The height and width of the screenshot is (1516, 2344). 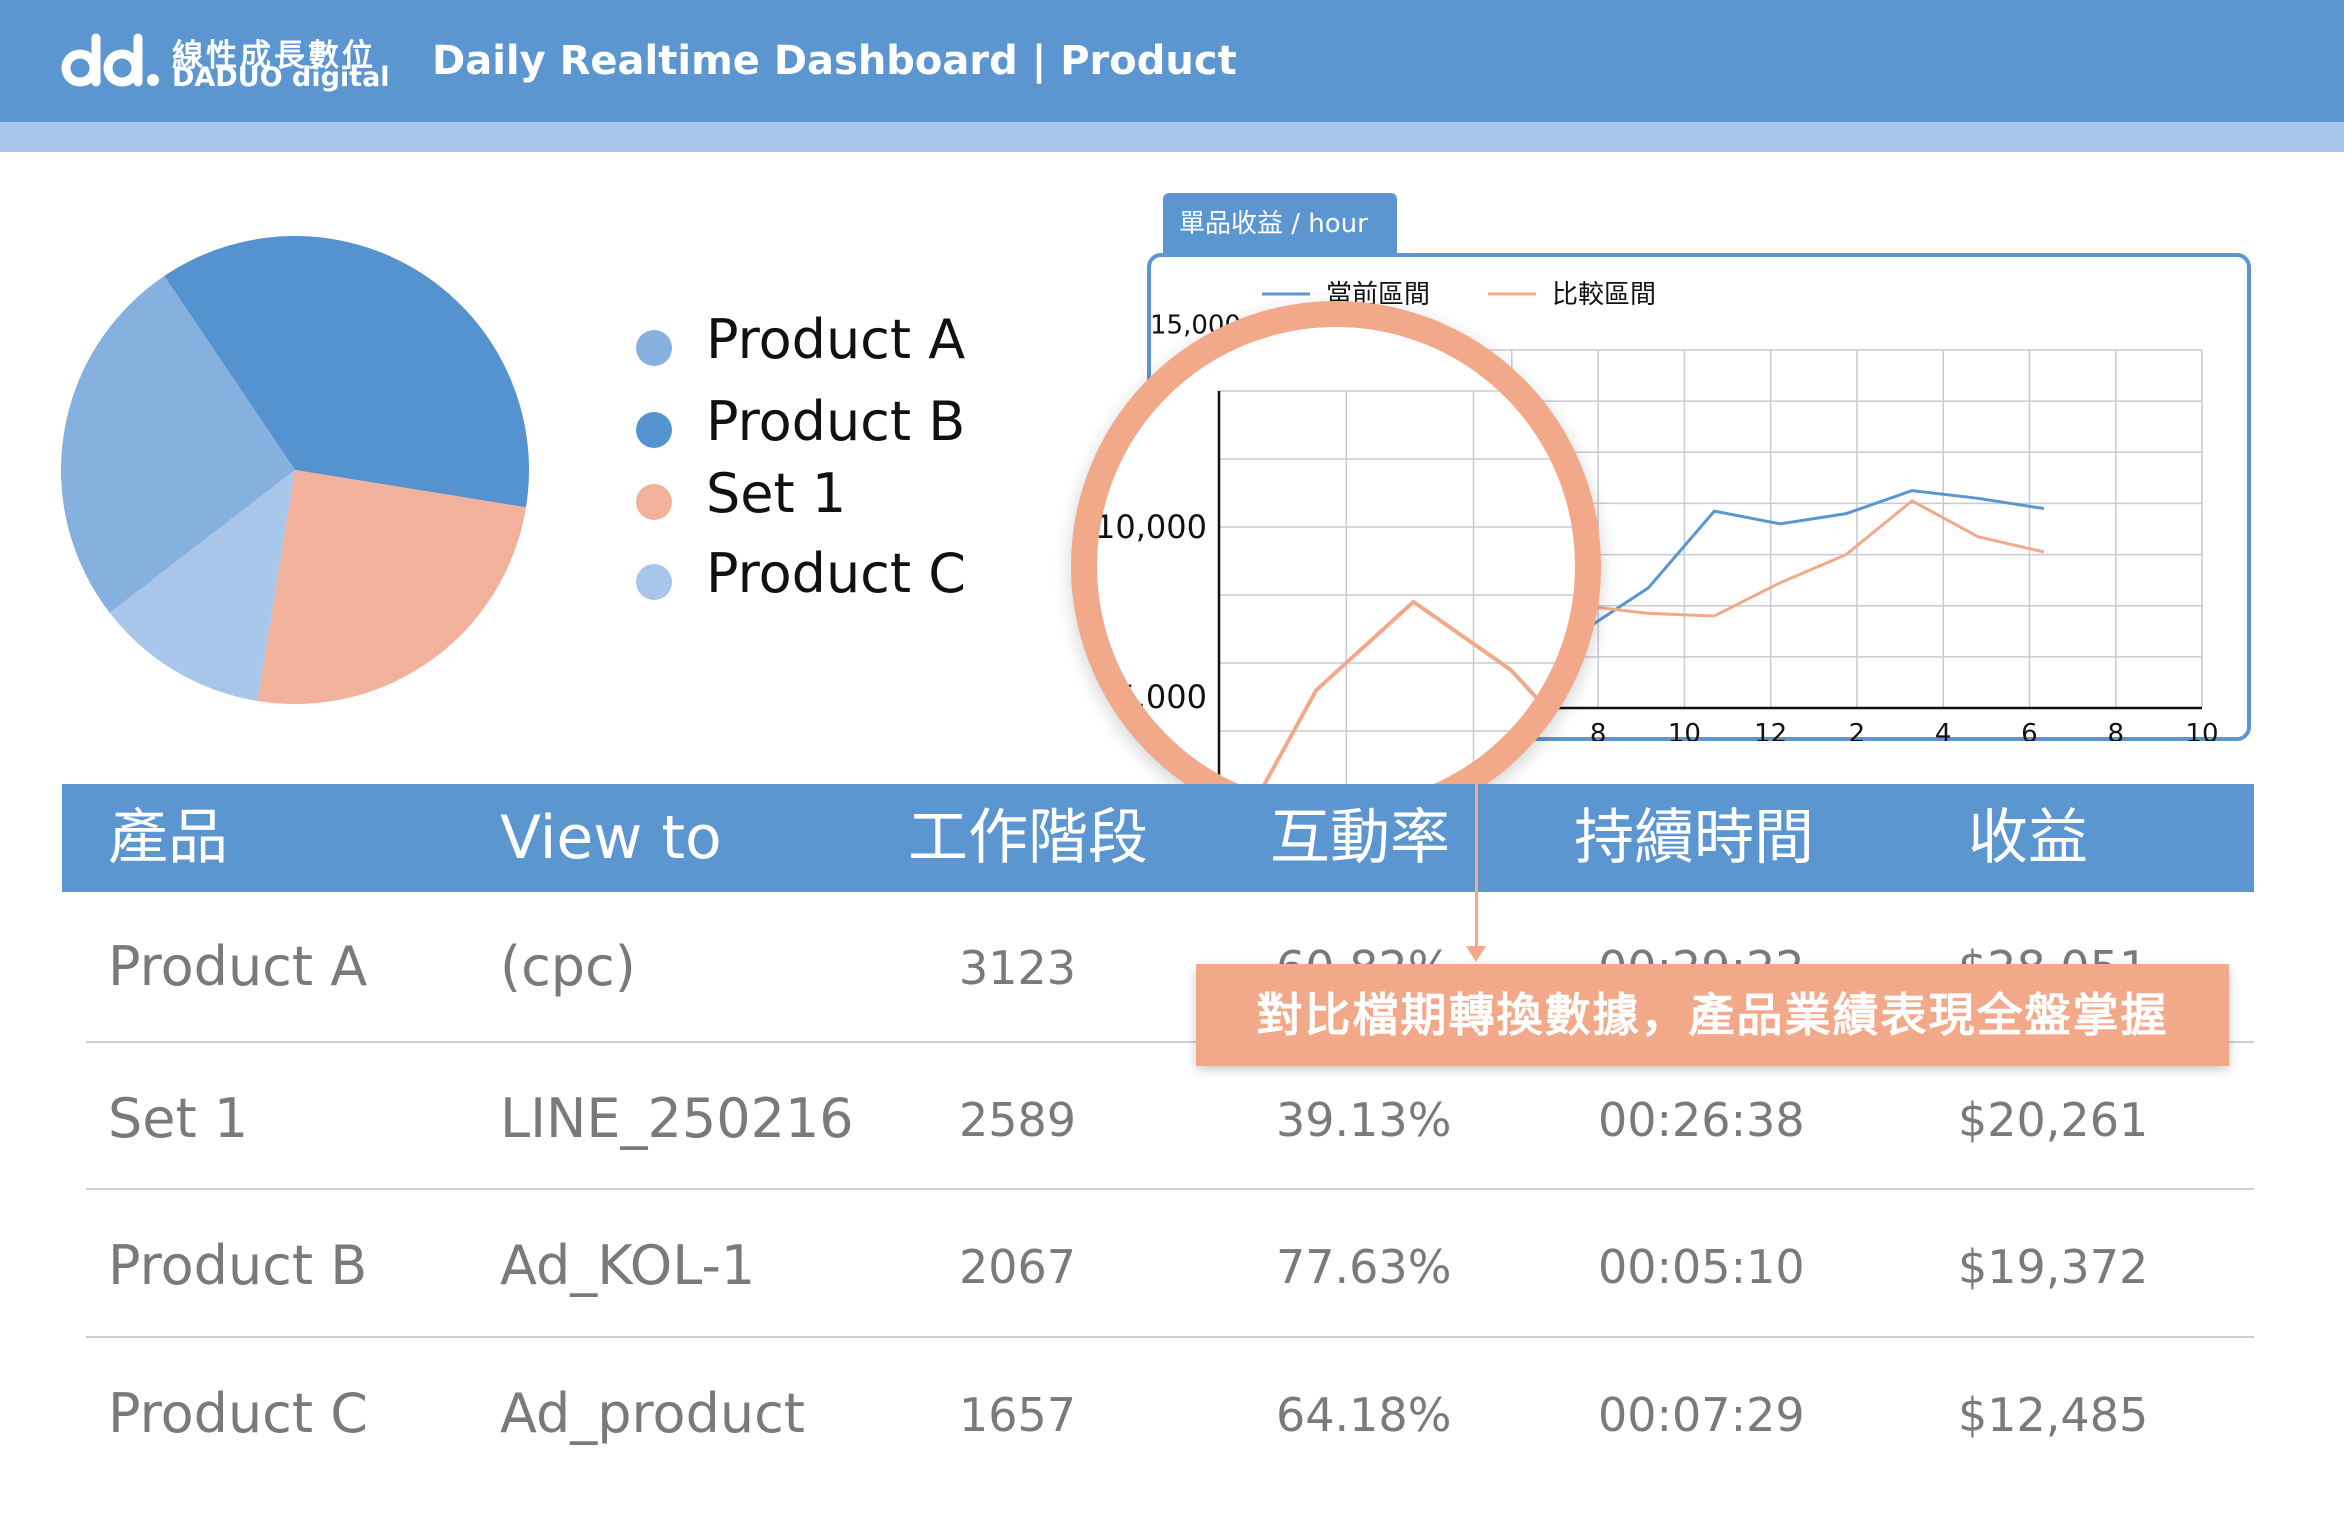 I want to click on x-tick-label: 6, so click(x=2029, y=730).